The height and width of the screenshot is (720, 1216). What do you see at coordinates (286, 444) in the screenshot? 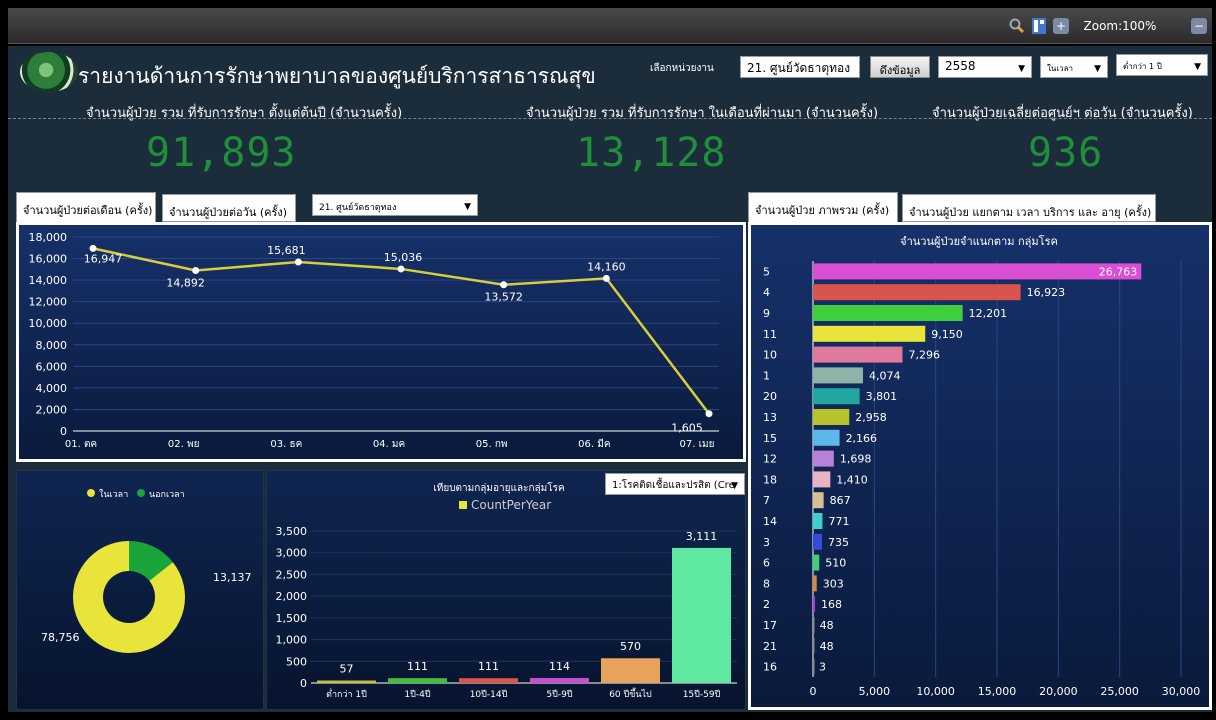
I see `x-tick-label: 03. ธค` at bounding box center [286, 444].